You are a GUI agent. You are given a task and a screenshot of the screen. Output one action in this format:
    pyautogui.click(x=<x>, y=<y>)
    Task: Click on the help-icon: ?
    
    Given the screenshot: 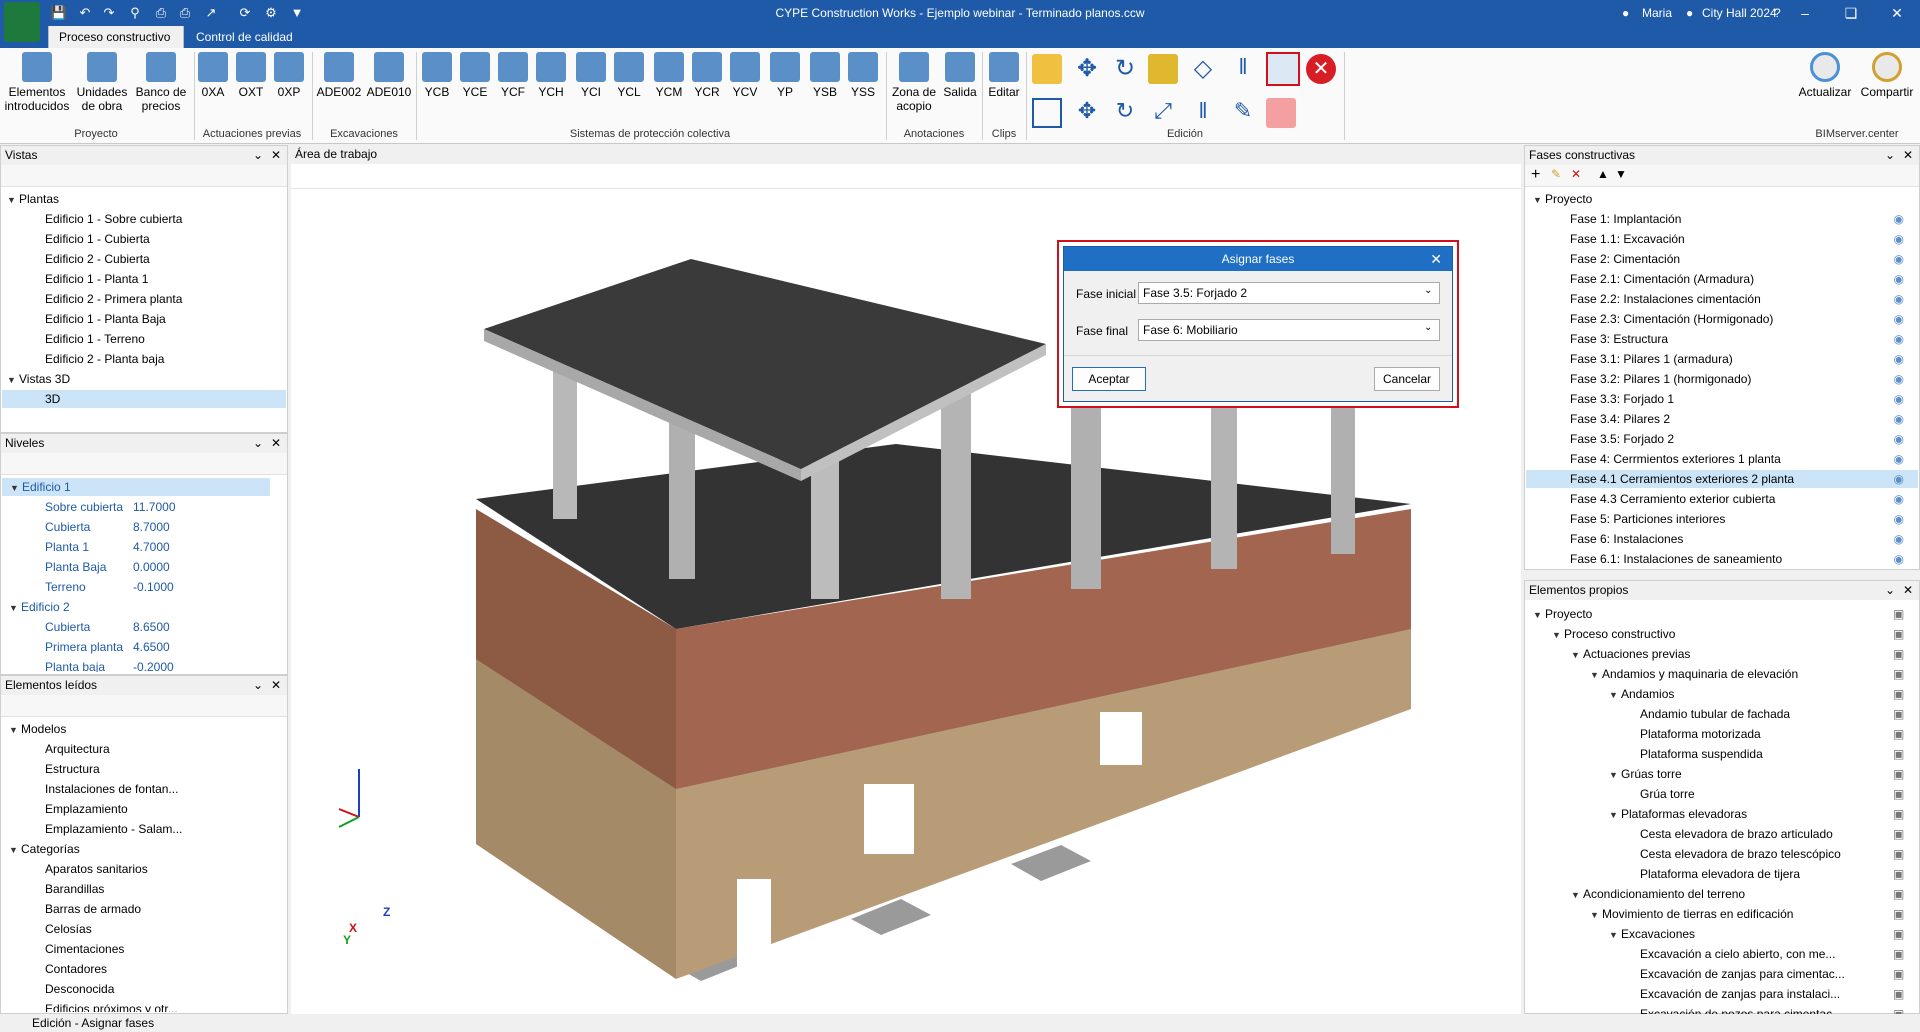 What is the action you would take?
    pyautogui.click(x=1777, y=13)
    